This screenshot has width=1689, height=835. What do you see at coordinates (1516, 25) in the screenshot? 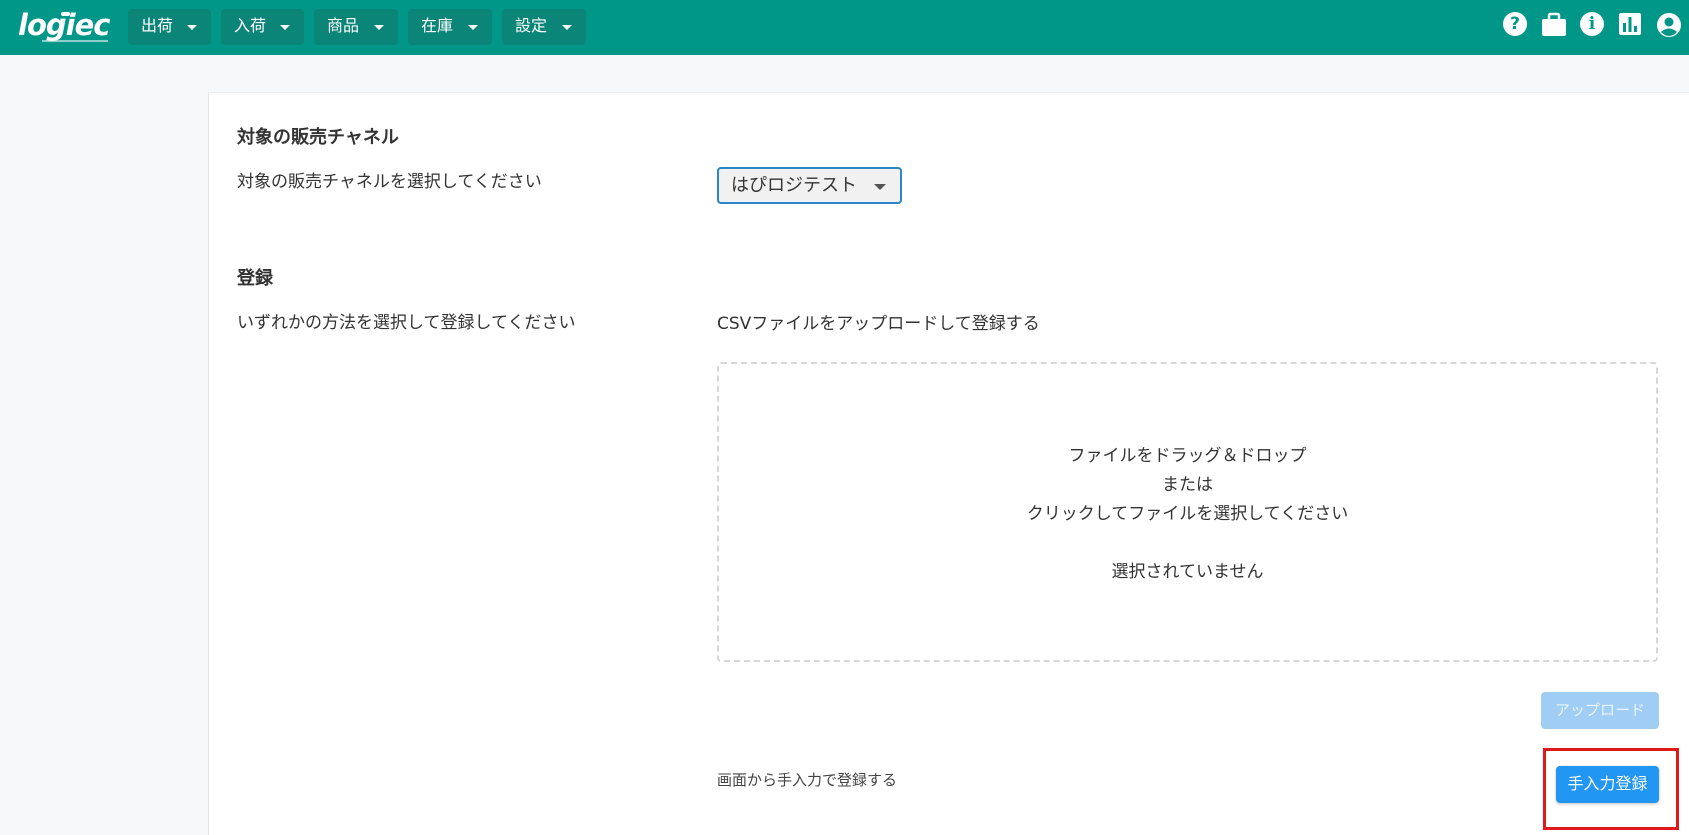
I see `help-icon: ?` at bounding box center [1516, 25].